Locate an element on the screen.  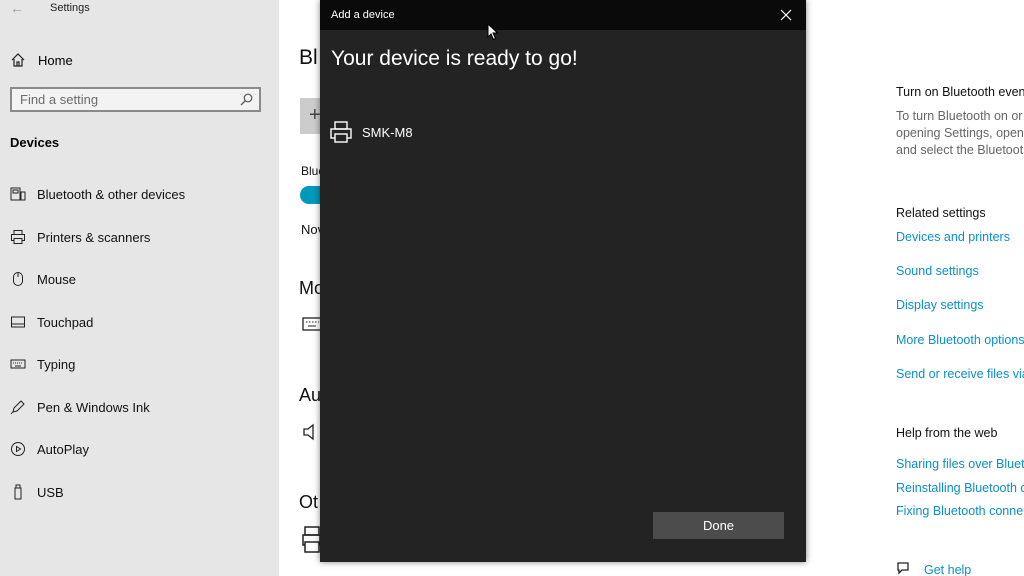
sidebar-item-typing: Typing is located at coordinates (42, 364).